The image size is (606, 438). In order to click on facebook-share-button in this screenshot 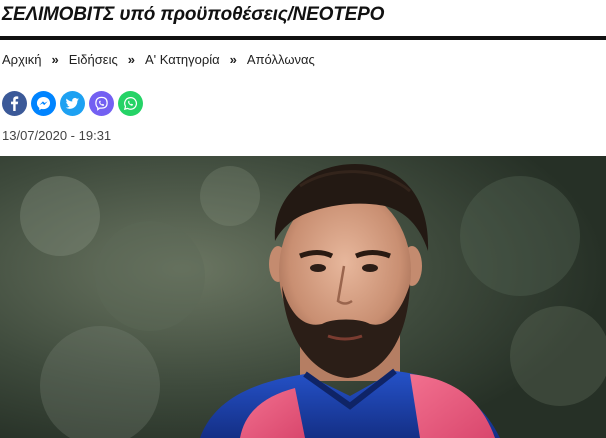, I will do `click(14, 103)`.